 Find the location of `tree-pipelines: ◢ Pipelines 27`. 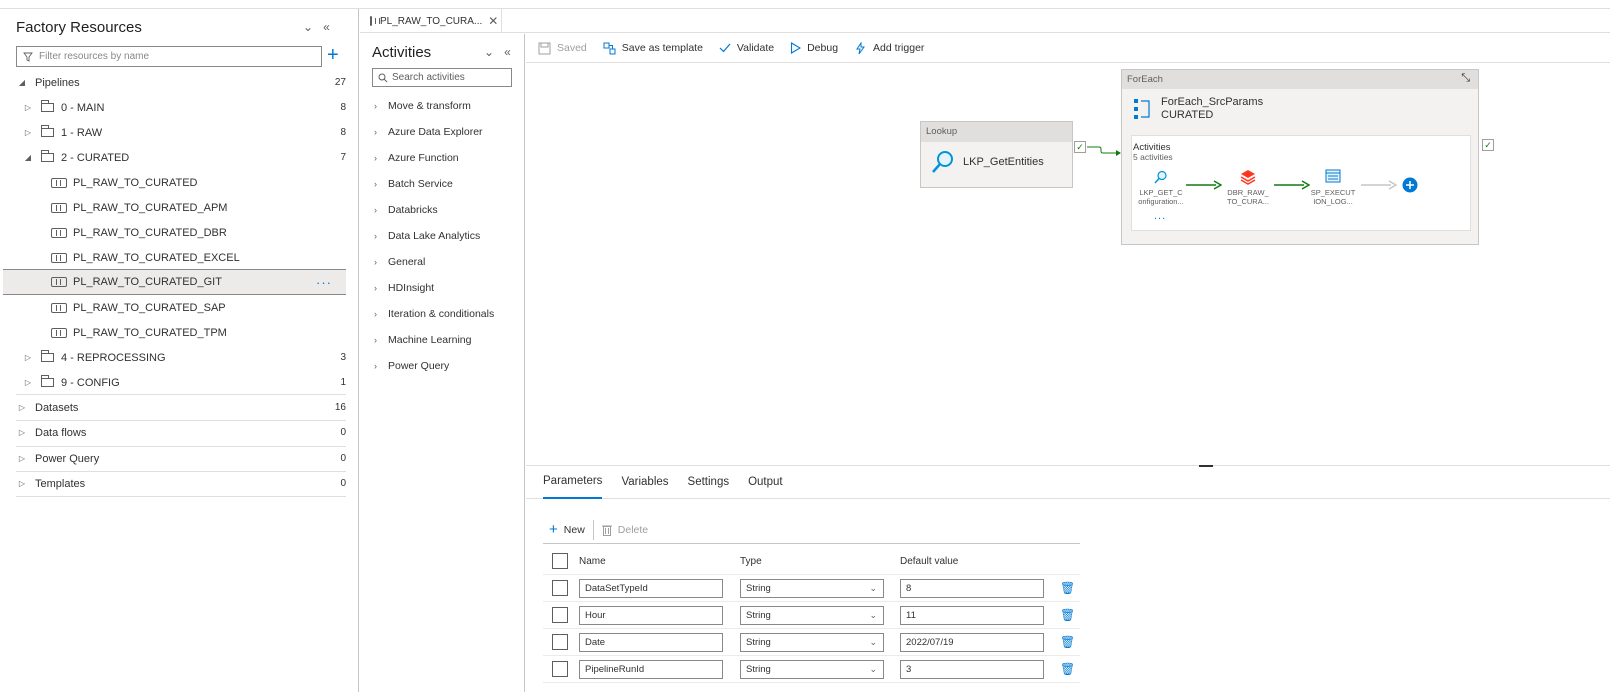

tree-pipelines: ◢ Pipelines 27 is located at coordinates (174, 82).